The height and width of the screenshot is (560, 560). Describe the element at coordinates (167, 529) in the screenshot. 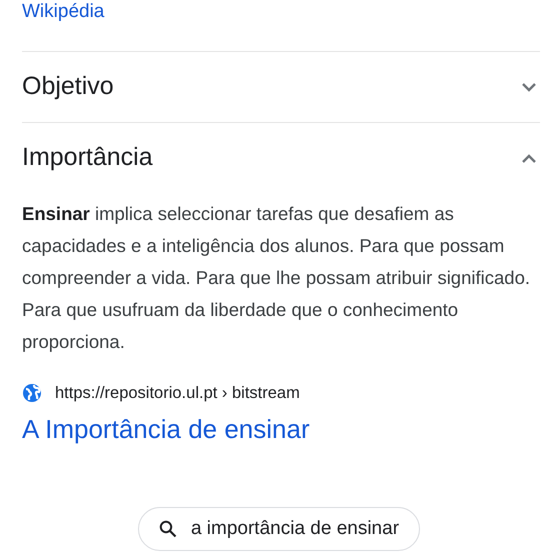

I see `search-icon` at that location.